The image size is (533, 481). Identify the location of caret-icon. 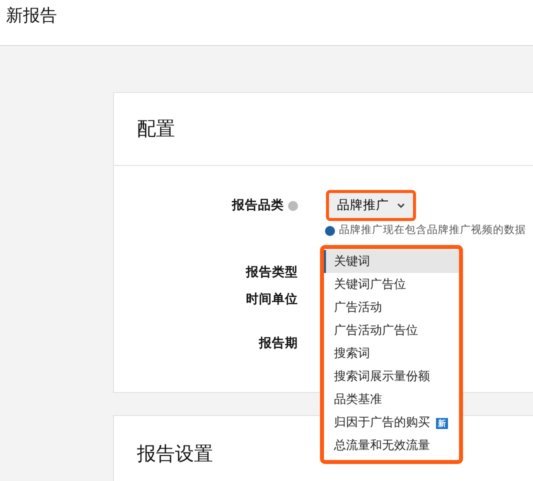
(401, 205).